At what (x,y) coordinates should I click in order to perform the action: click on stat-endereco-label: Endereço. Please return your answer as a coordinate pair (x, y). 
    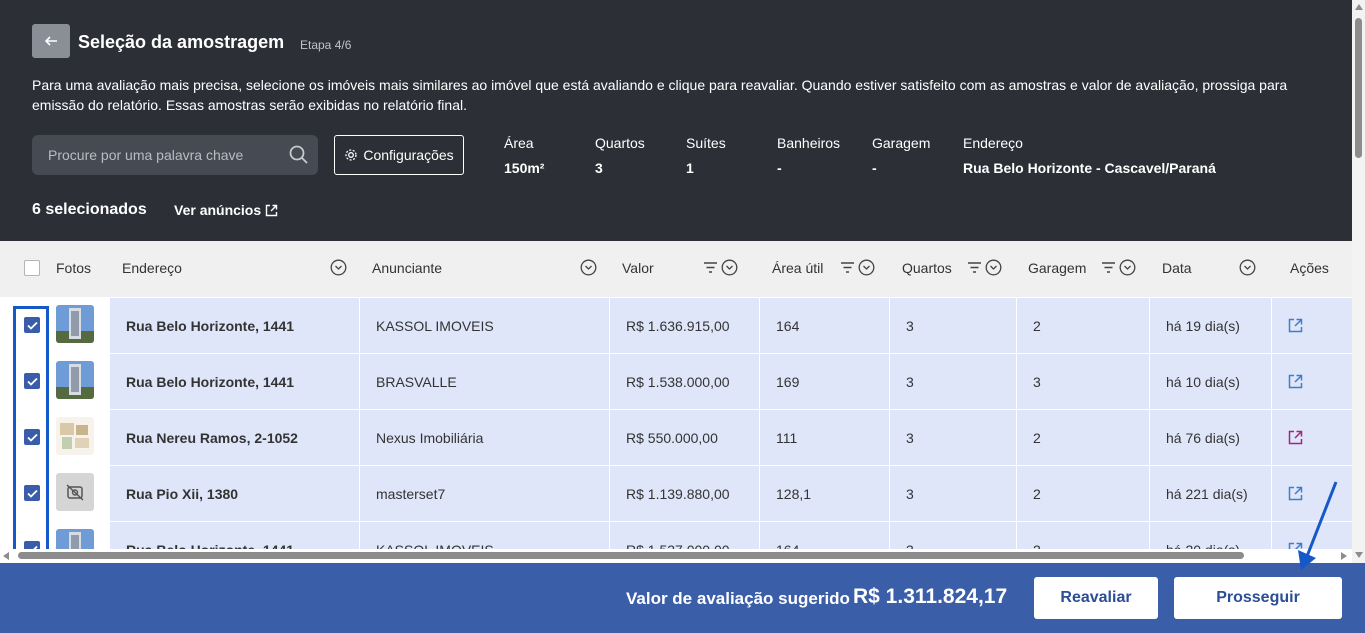
    Looking at the image, I should click on (993, 143).